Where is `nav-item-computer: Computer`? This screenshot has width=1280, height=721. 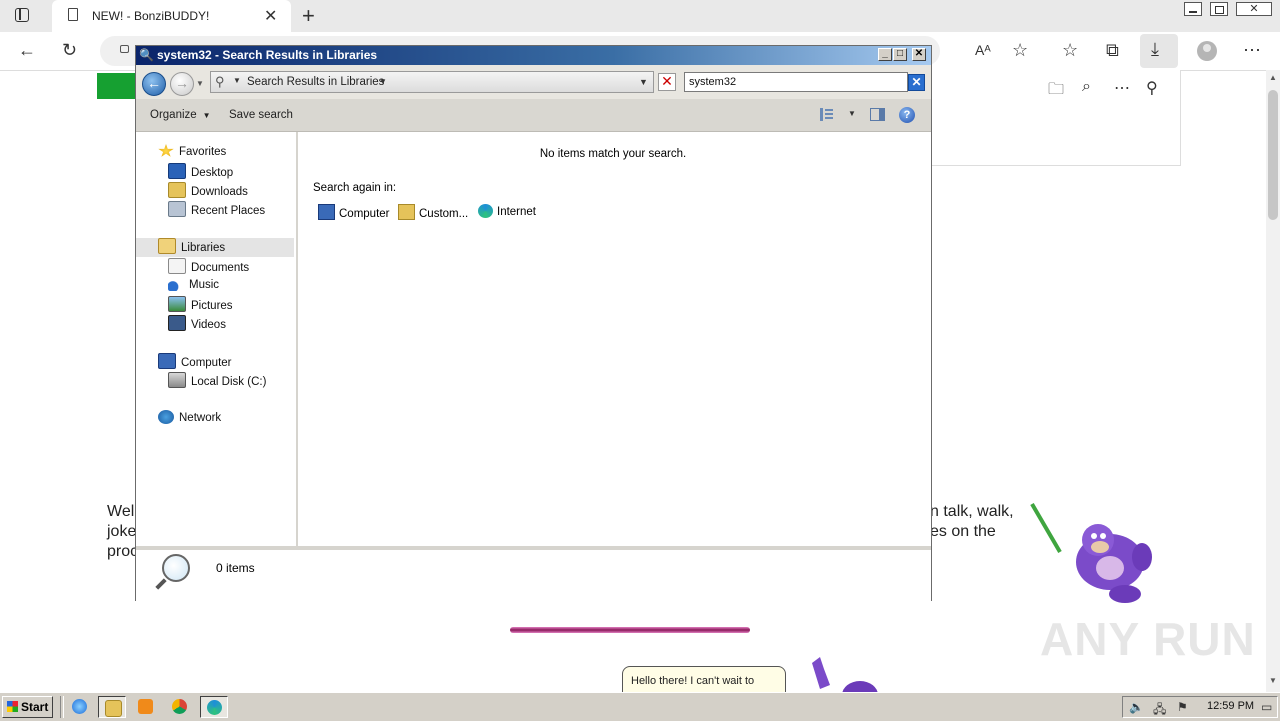
nav-item-computer: Computer is located at coordinates (195, 362).